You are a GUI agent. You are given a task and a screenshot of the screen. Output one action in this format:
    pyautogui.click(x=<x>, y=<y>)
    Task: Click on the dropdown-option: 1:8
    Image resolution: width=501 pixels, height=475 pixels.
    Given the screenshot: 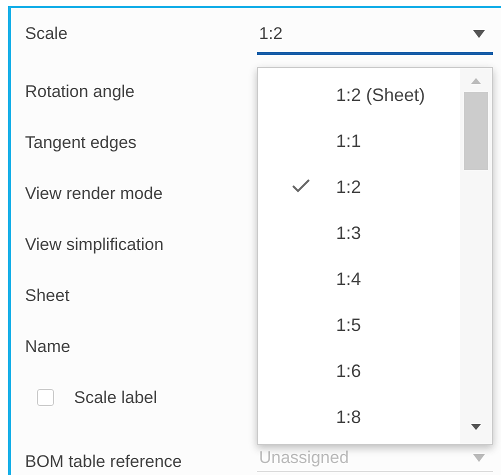 What is the action you would take?
    pyautogui.click(x=359, y=417)
    